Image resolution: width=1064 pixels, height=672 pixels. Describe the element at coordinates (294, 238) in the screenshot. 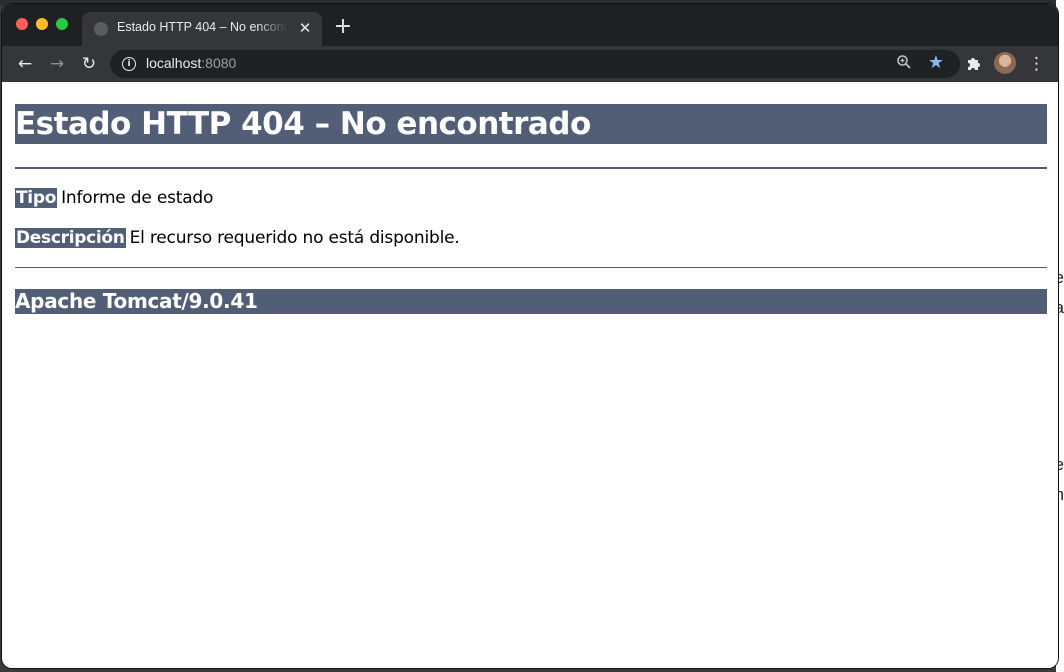

I see `description-value: El recurso requerido no está disponible.` at that location.